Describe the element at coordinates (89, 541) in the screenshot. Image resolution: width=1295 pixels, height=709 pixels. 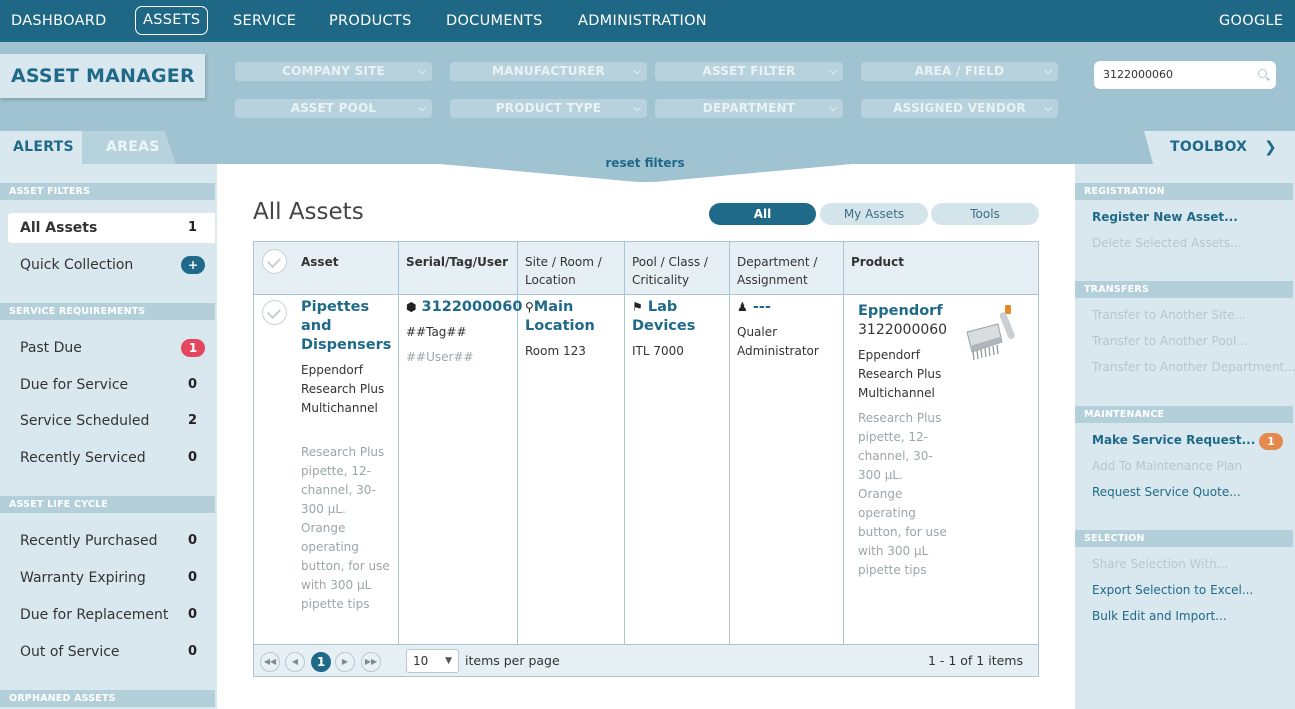
I see `sidebar-item-label: Recently Purchased` at that location.